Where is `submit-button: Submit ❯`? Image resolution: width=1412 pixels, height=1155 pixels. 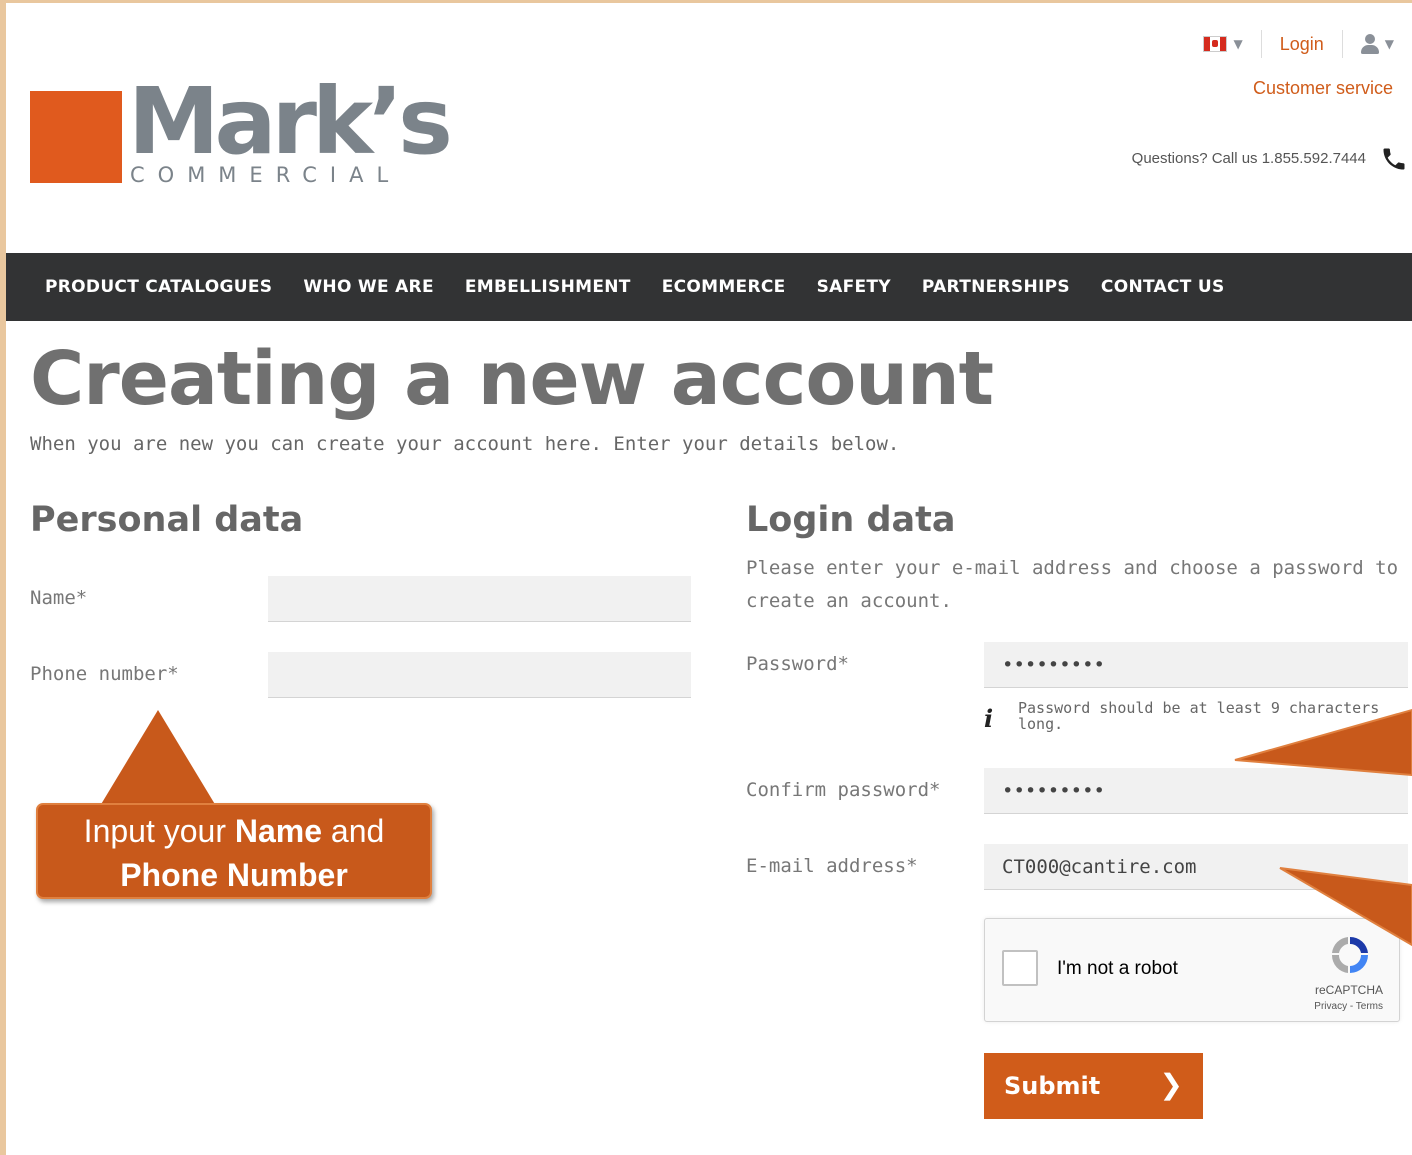
submit-button: Submit ❯ is located at coordinates (1093, 1086).